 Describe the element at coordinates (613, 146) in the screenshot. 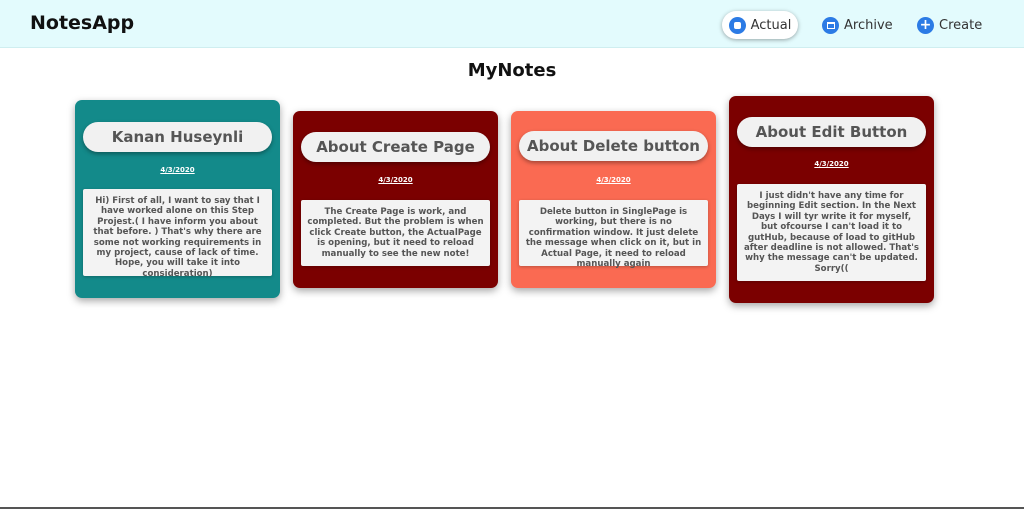

I see `note-title: About Delete button` at that location.